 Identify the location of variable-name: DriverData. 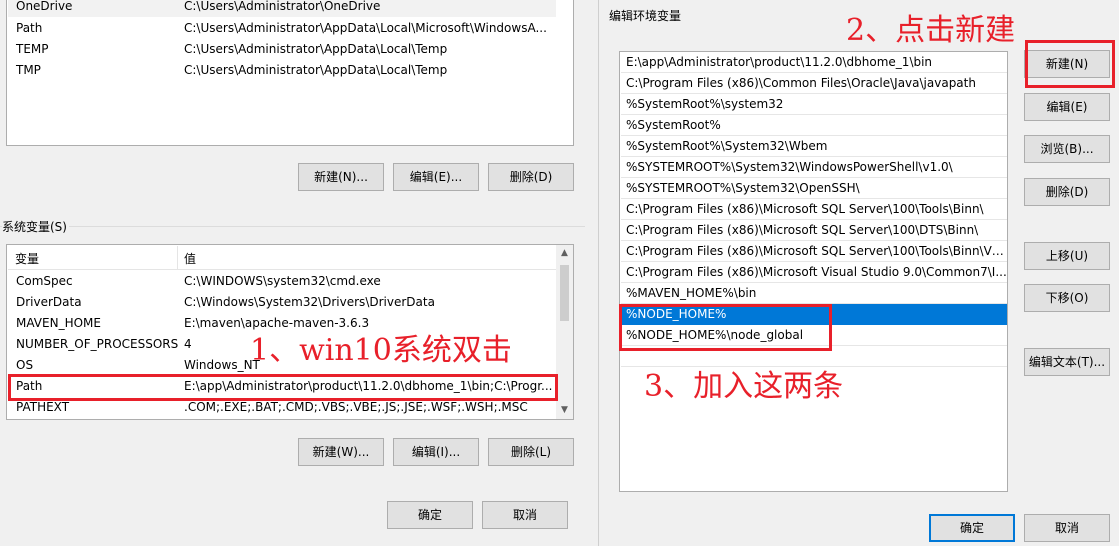
(49, 302).